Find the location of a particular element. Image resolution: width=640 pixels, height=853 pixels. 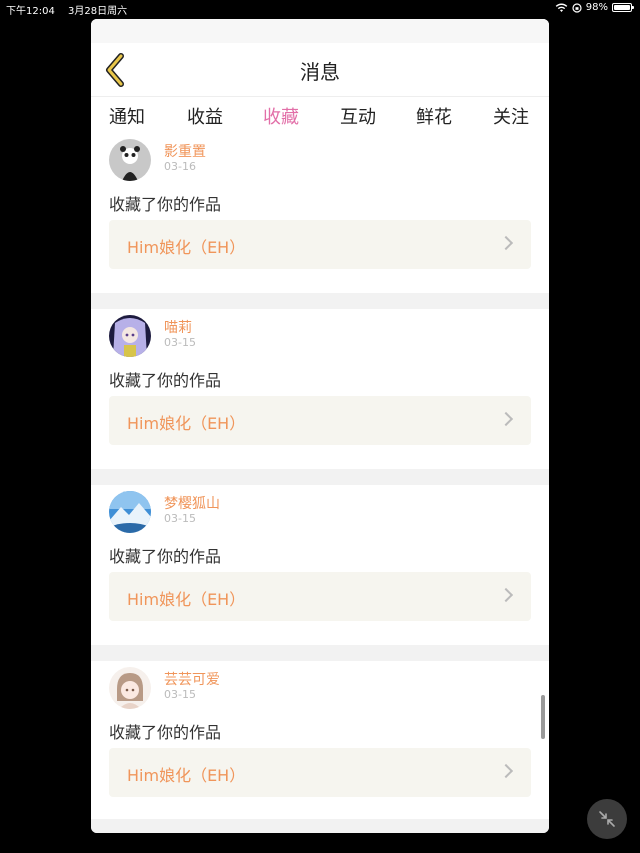

status-left: 下午12:04 3月28日周六 is located at coordinates (71, 9).